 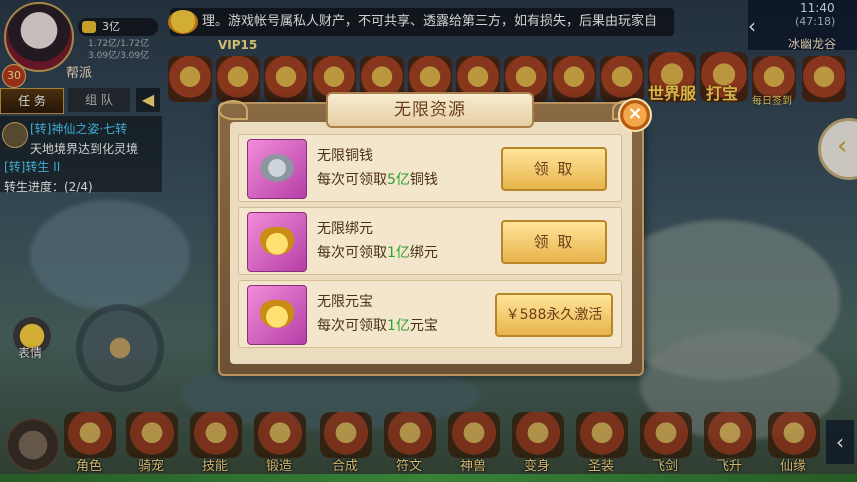 I want to click on coin-graphic, so click(x=277, y=168).